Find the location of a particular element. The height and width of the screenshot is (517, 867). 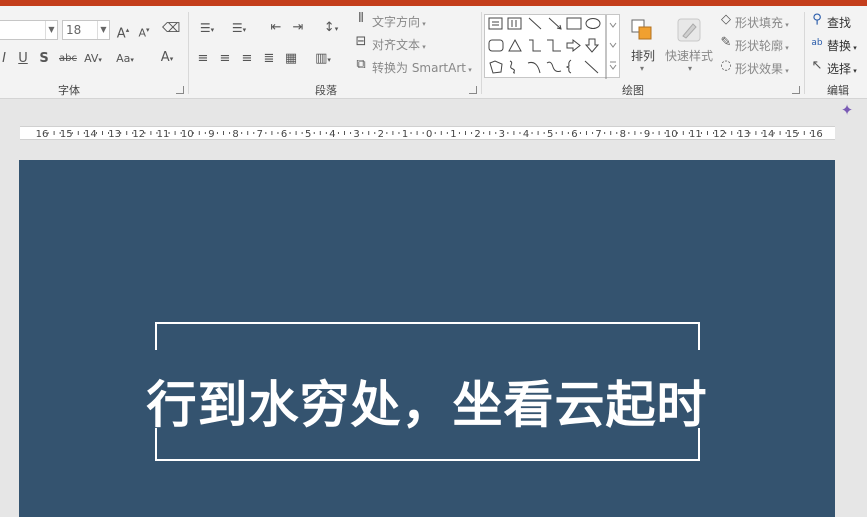

shape-effects-icon: ◌ is located at coordinates (726, 66).